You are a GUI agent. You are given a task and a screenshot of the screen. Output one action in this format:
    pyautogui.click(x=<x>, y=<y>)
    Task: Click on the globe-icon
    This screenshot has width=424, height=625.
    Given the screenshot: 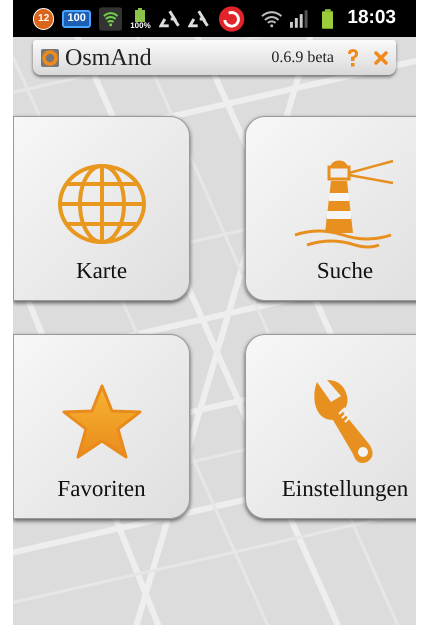 What is the action you would take?
    pyautogui.click(x=102, y=204)
    